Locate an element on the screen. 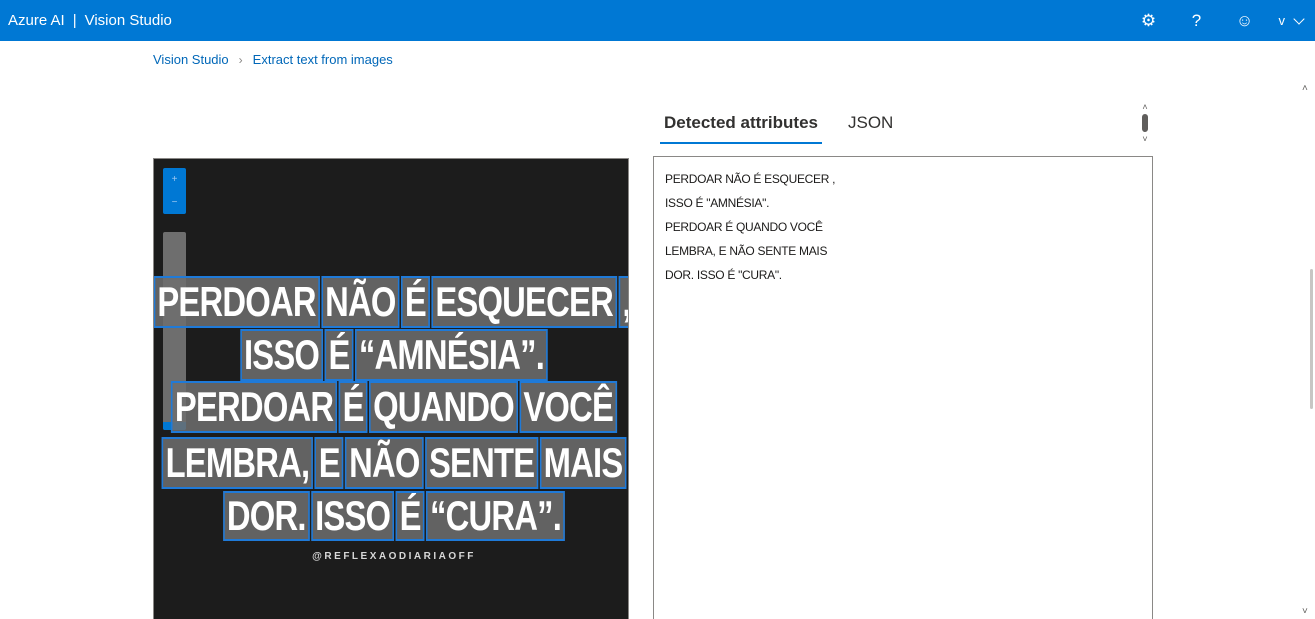 The height and width of the screenshot is (619, 1315). chevron-down-icon is located at coordinates (1299, 18).